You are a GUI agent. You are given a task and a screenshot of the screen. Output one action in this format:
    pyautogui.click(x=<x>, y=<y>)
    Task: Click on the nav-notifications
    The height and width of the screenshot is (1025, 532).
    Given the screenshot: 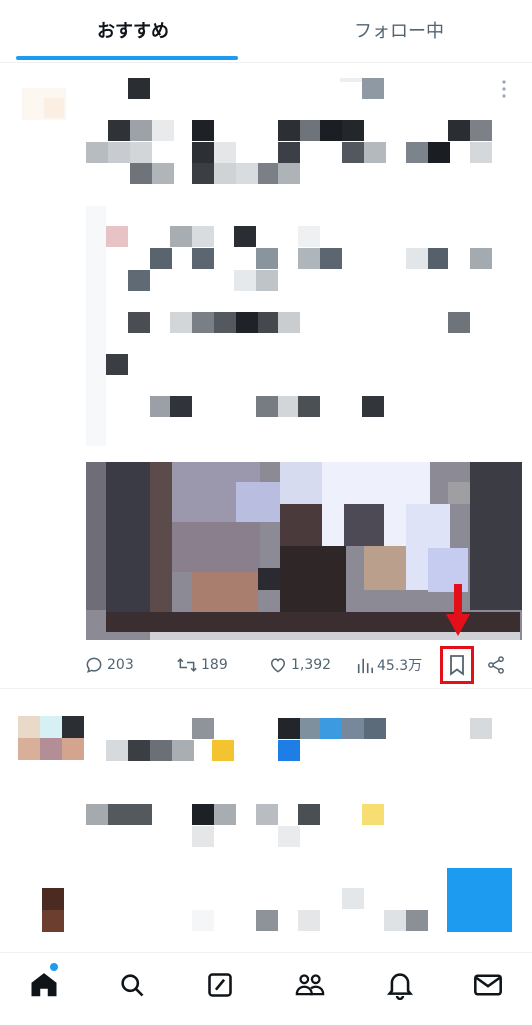 What is the action you would take?
    pyautogui.click(x=400, y=987)
    